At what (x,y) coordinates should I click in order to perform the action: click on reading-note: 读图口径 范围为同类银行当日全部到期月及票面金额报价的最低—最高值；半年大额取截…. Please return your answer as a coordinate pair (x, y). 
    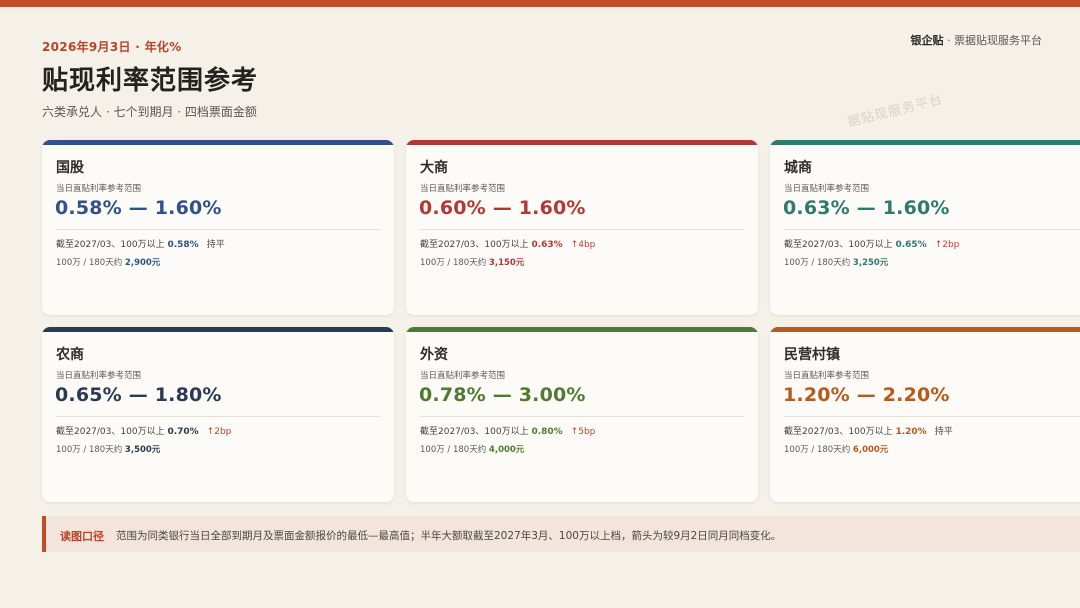
    Looking at the image, I should click on (561, 534).